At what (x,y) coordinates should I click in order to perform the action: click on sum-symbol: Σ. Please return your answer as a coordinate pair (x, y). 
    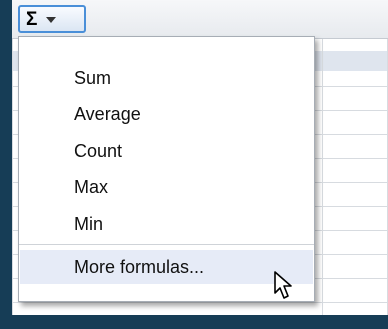
    Looking at the image, I should click on (32, 19).